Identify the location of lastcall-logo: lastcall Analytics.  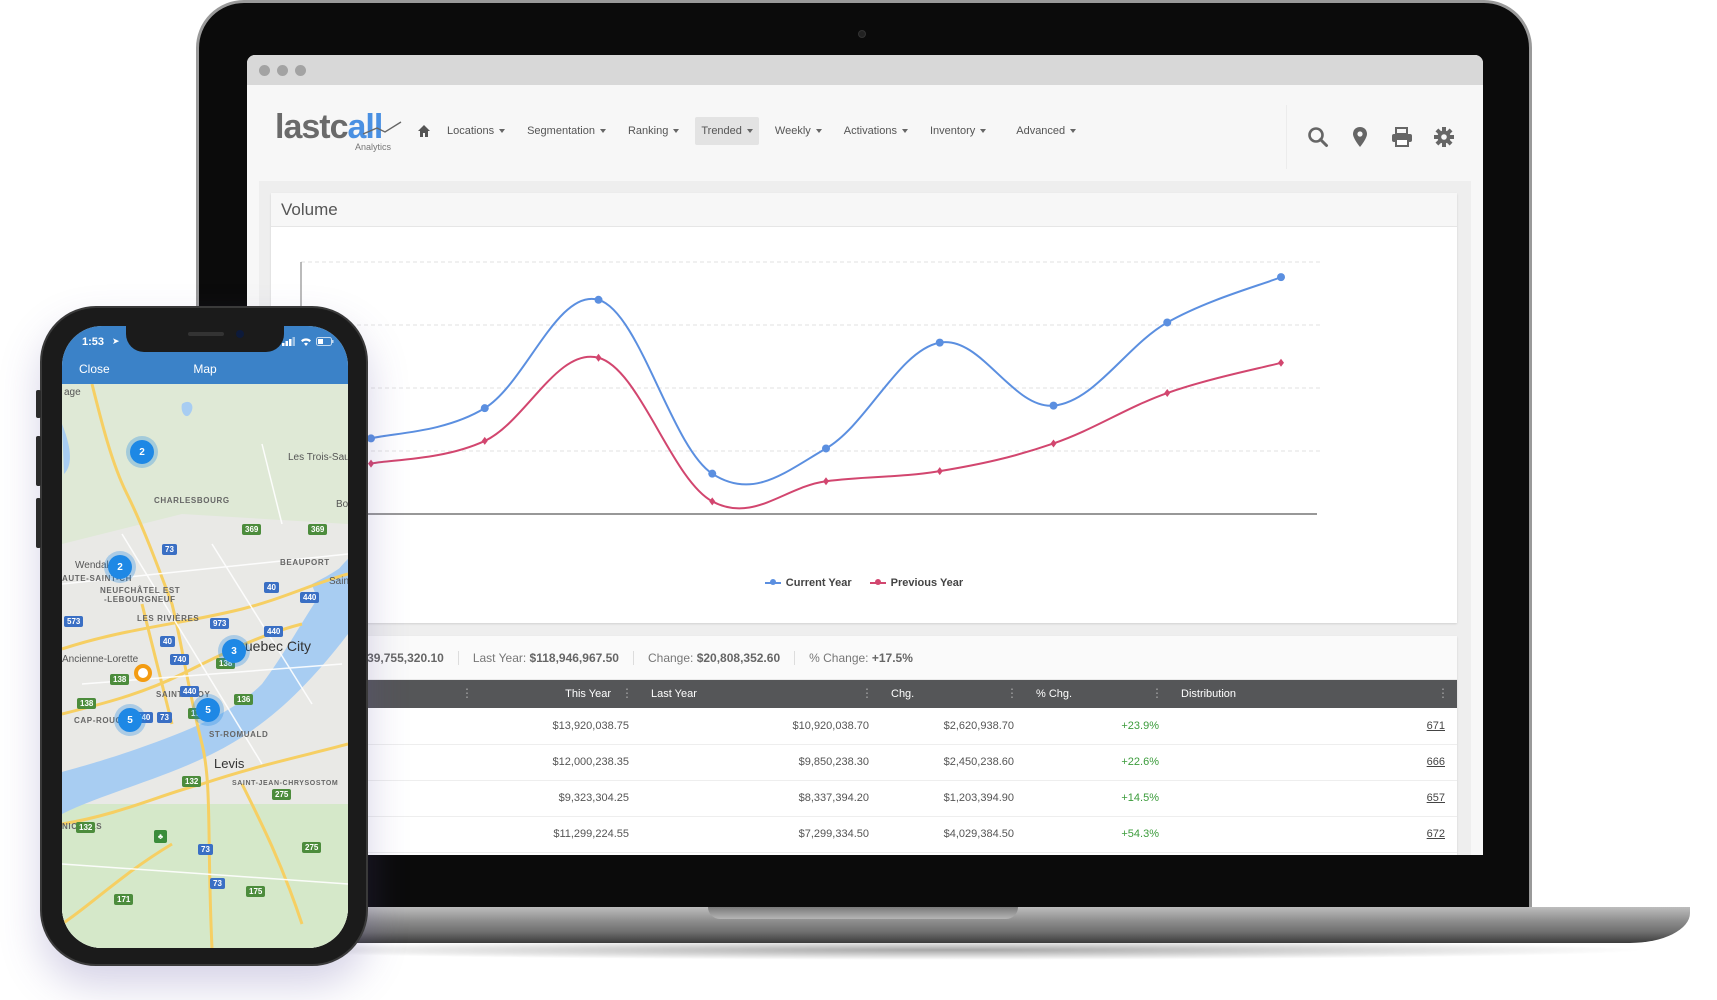
(340, 131).